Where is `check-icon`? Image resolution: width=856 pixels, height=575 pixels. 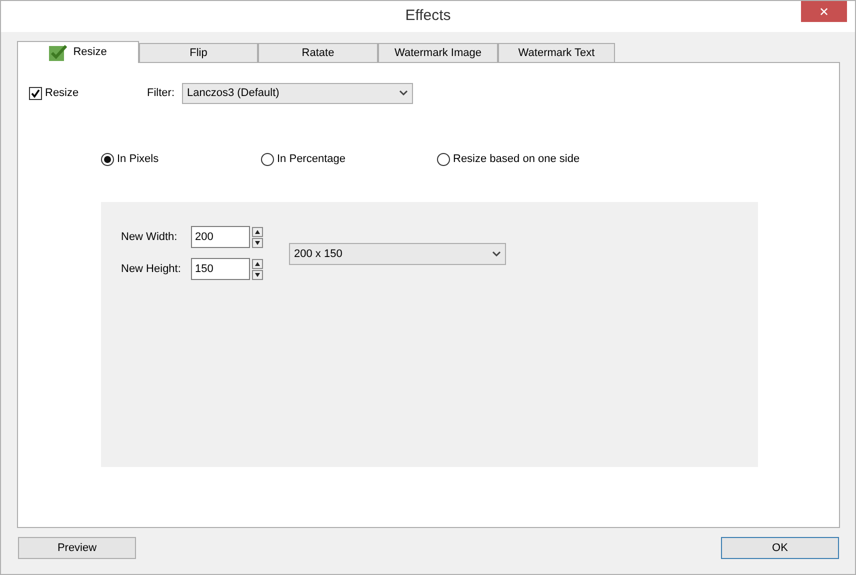
check-icon is located at coordinates (35, 93).